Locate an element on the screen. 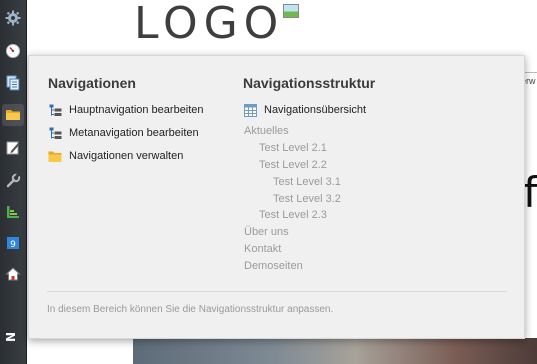 The height and width of the screenshot is (364, 537). toolbar-navigation-button is located at coordinates (13, 115).